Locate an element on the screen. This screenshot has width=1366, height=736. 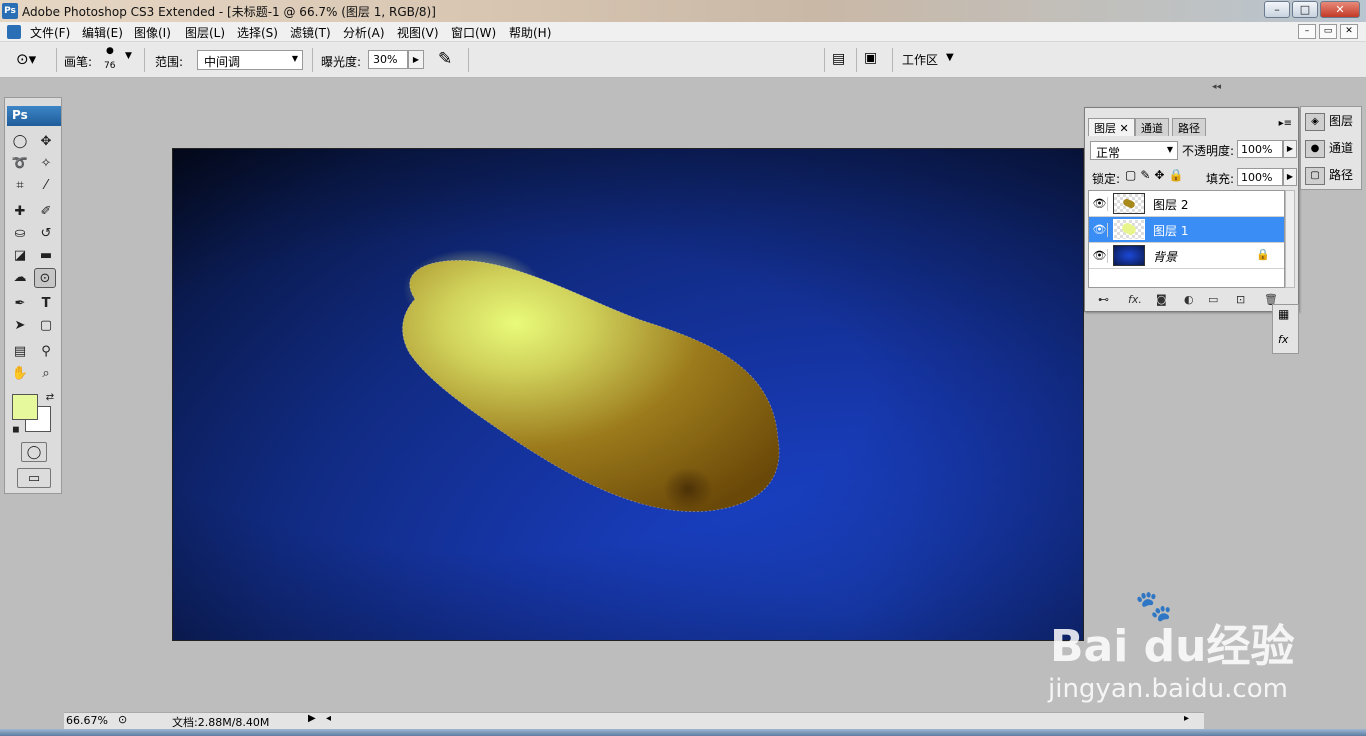
airbrush-icon: ✎ is located at coordinates (445, 59).